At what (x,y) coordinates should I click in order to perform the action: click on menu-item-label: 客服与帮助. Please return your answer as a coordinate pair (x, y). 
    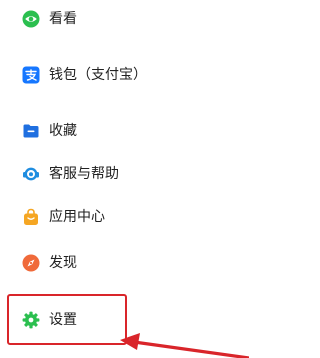
    Looking at the image, I should click on (84, 174).